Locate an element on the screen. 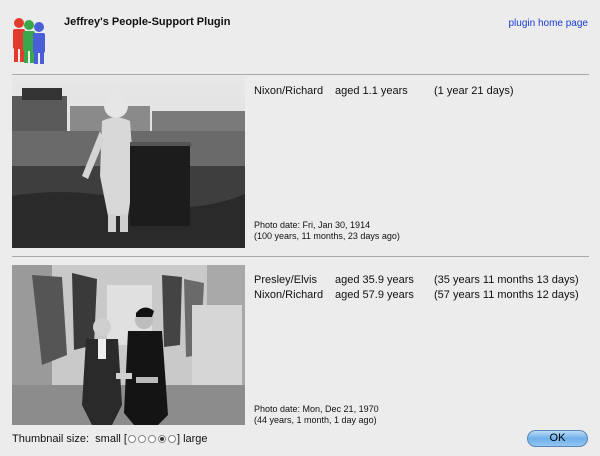  divider-middle is located at coordinates (300, 256).